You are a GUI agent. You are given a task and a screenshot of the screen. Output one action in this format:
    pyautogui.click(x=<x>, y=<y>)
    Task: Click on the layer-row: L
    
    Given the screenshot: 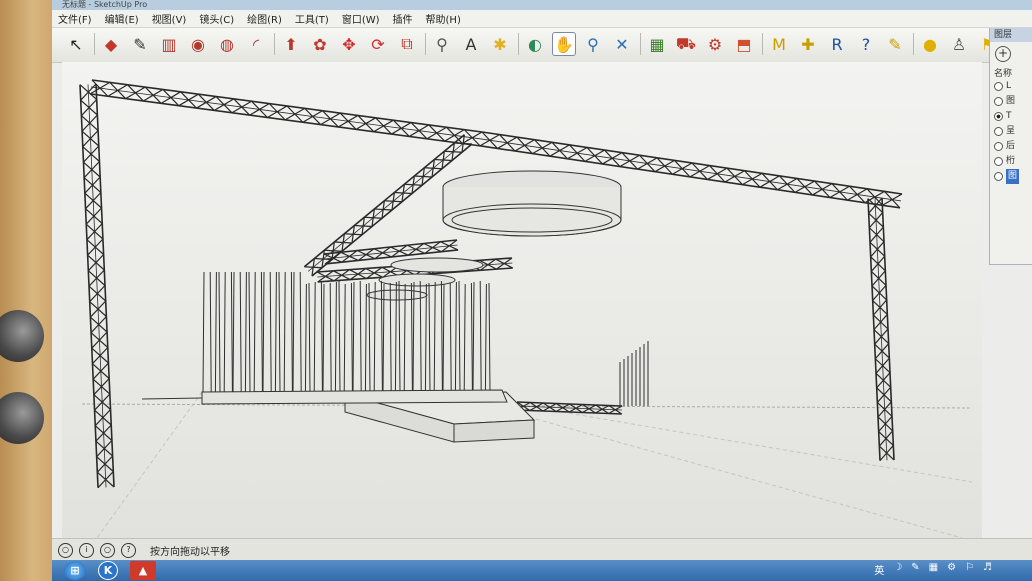 What is the action you would take?
    pyautogui.click(x=1011, y=86)
    